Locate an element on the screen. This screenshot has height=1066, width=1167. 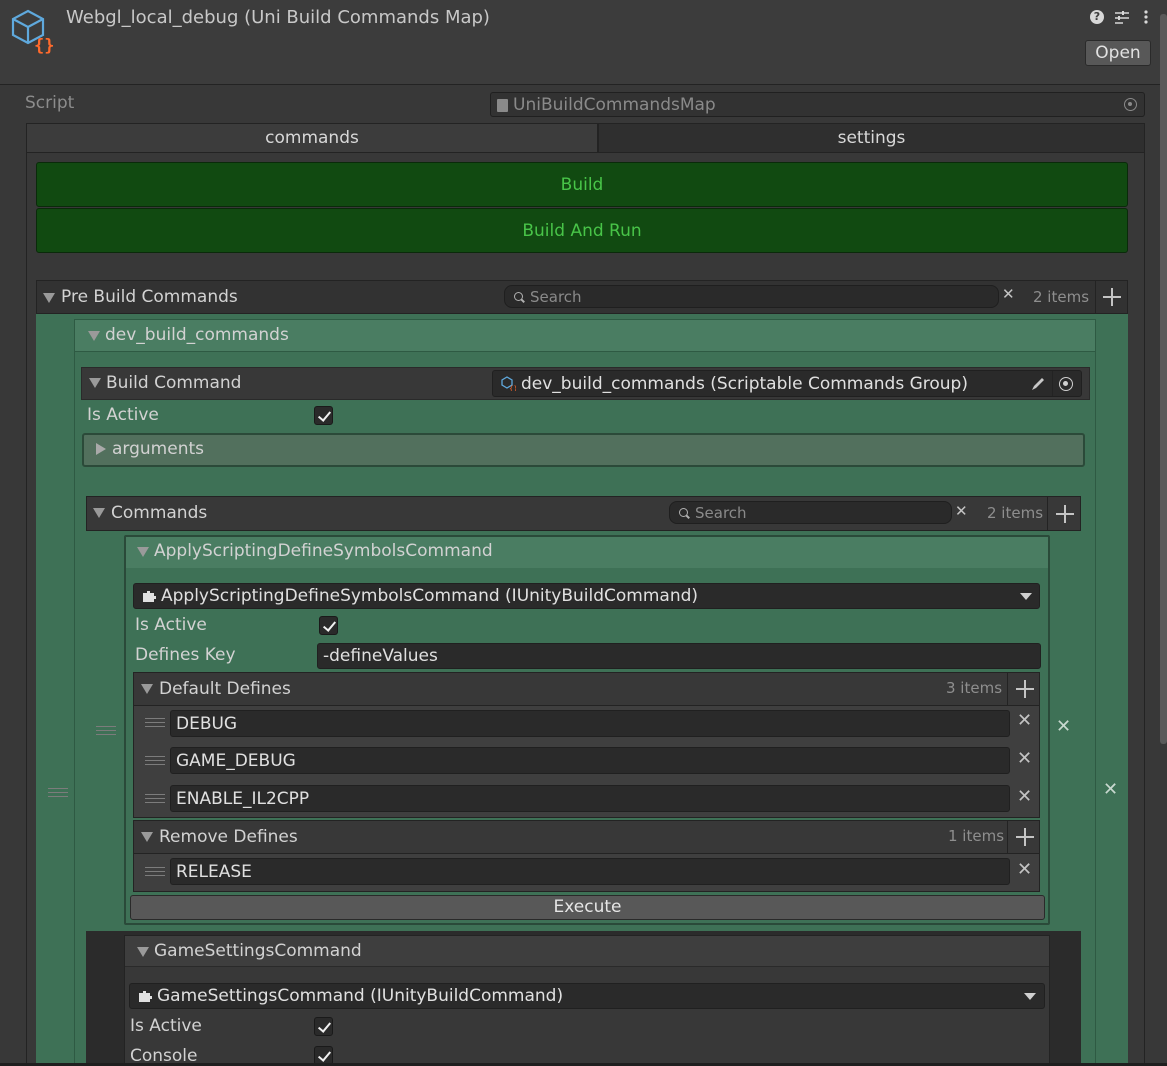
pre-build-label: Pre Build Commands is located at coordinates (149, 297).